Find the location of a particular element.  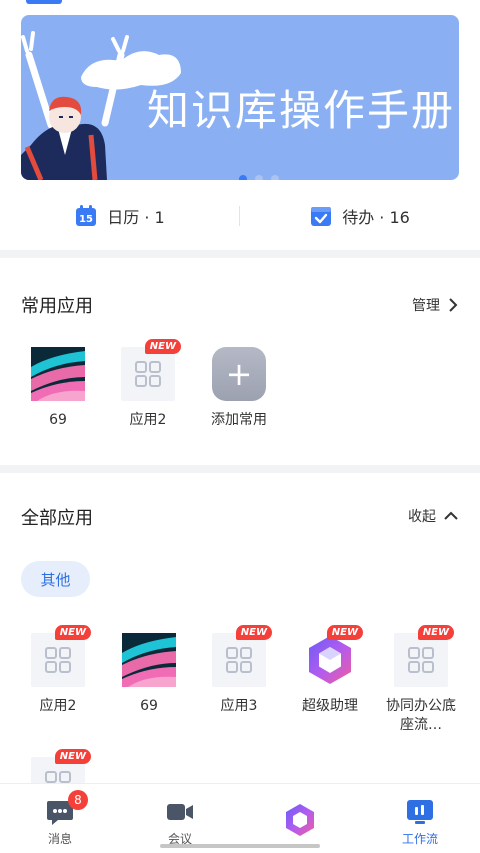

category-chip-other: 其他 is located at coordinates (55, 579).